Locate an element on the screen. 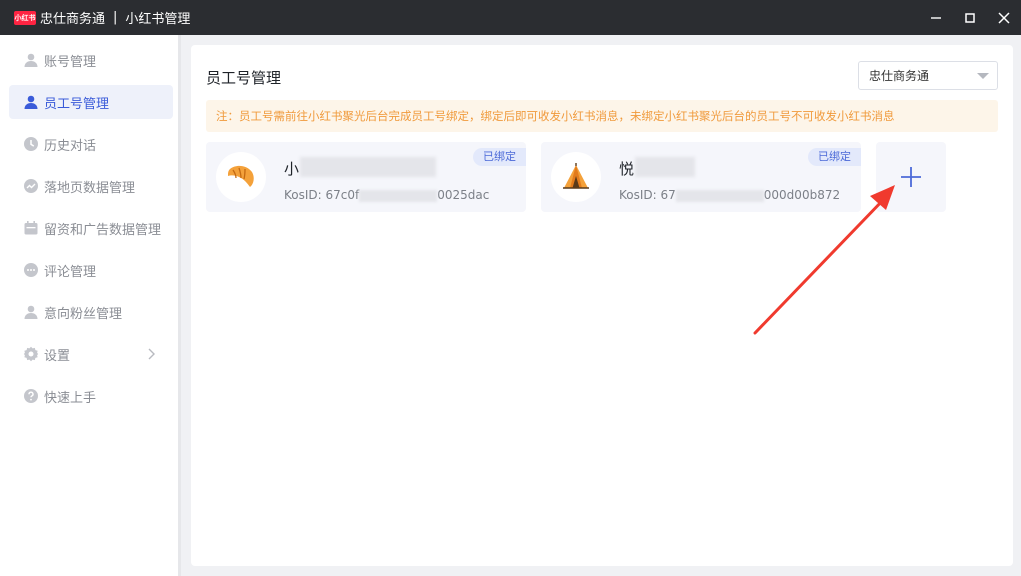 This screenshot has width=1021, height=576. sidebar-item-label: 设置 is located at coordinates (57, 356).